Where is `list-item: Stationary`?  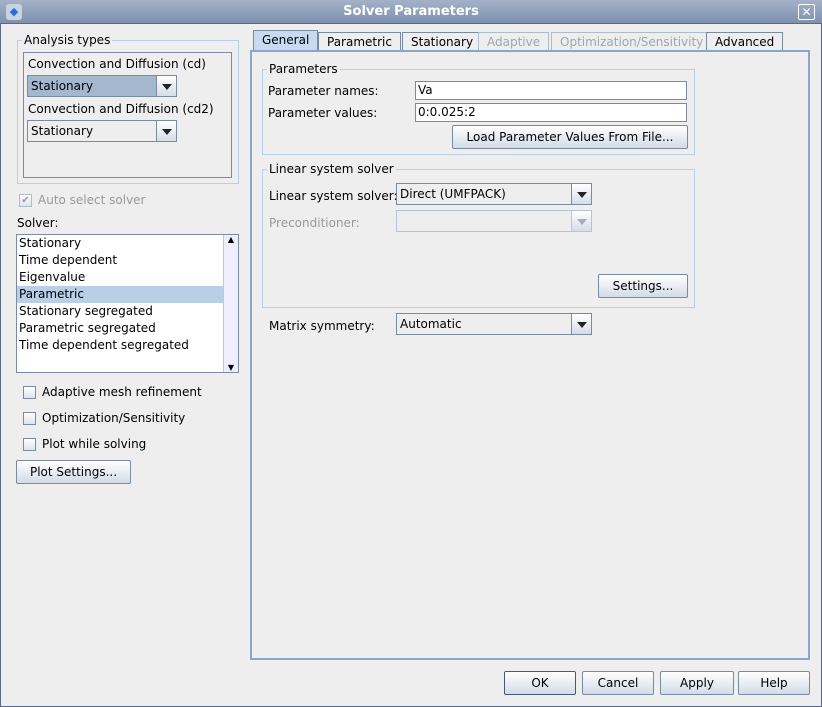 list-item: Stationary is located at coordinates (127, 243).